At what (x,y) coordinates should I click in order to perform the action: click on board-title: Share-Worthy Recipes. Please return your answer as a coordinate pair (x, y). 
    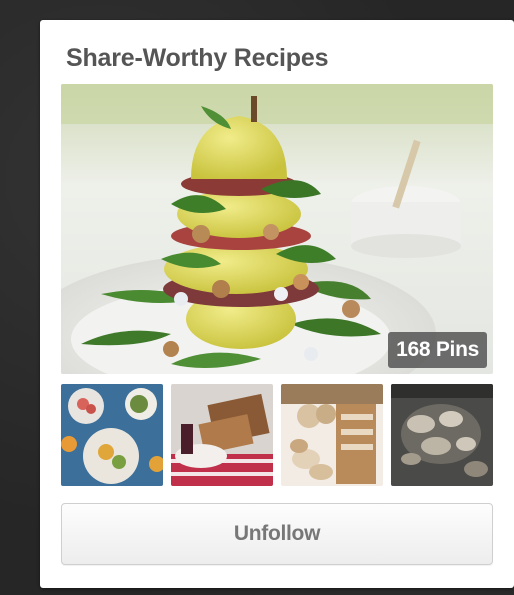
    Looking at the image, I should click on (197, 58).